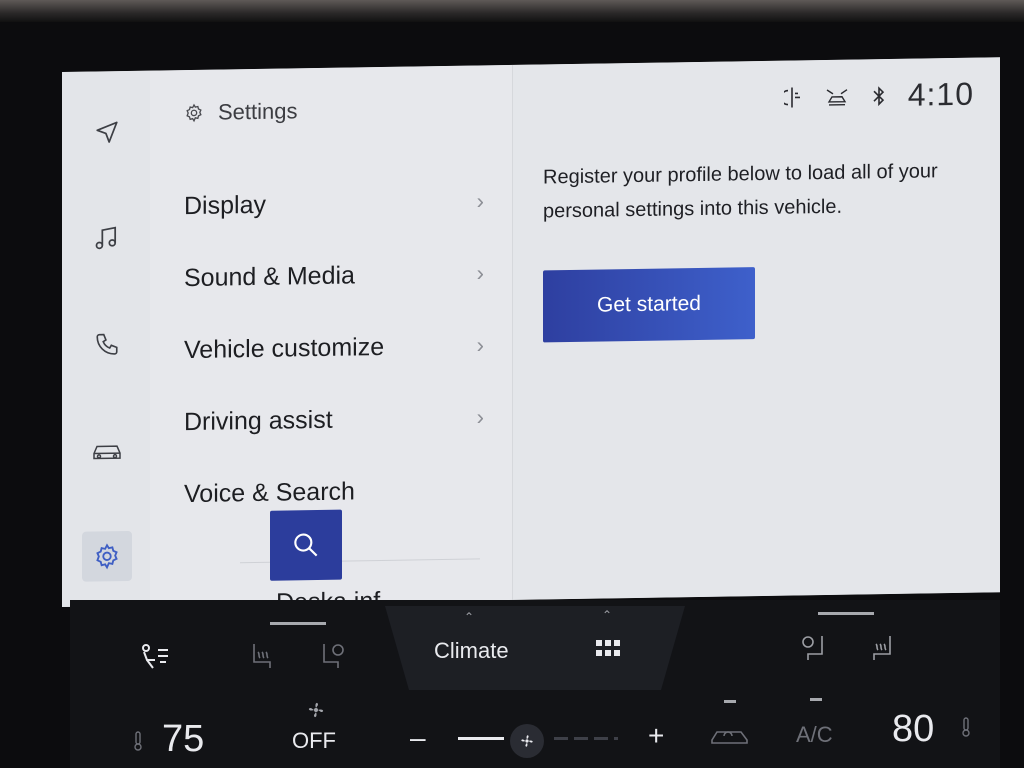 This screenshot has height=768, width=1024. What do you see at coordinates (814, 735) in the screenshot?
I see `ac-button: A/C` at bounding box center [814, 735].